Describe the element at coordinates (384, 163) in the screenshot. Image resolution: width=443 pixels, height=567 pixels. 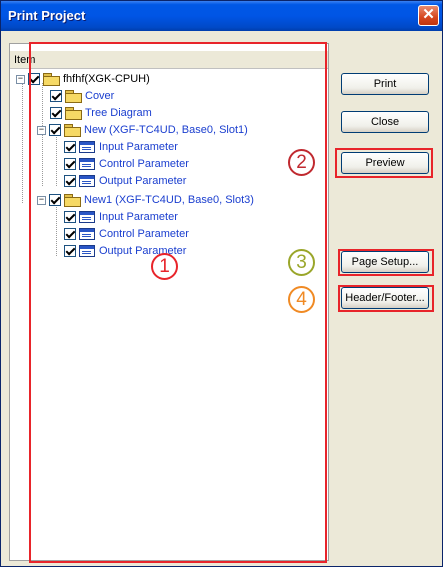
I see `highlight-preview` at that location.